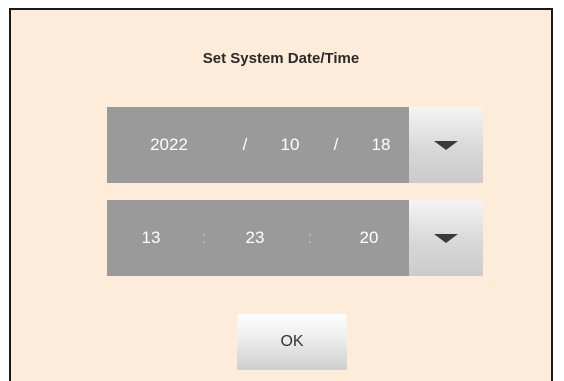 This screenshot has height=381, width=564. I want to click on minute-field: 23, so click(255, 238).